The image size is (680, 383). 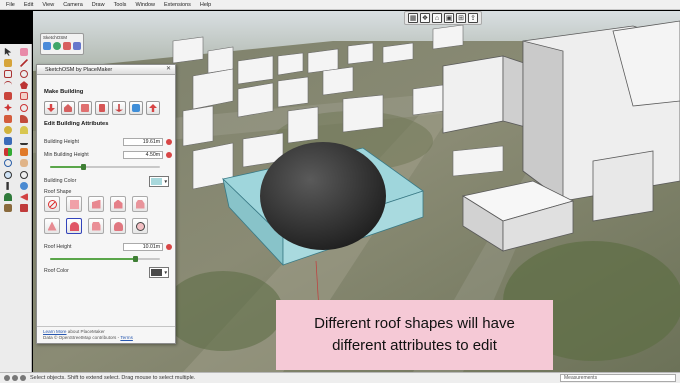 What do you see at coordinates (60, 181) in the screenshot?
I see `building-color-label: Building Color` at bounding box center [60, 181].